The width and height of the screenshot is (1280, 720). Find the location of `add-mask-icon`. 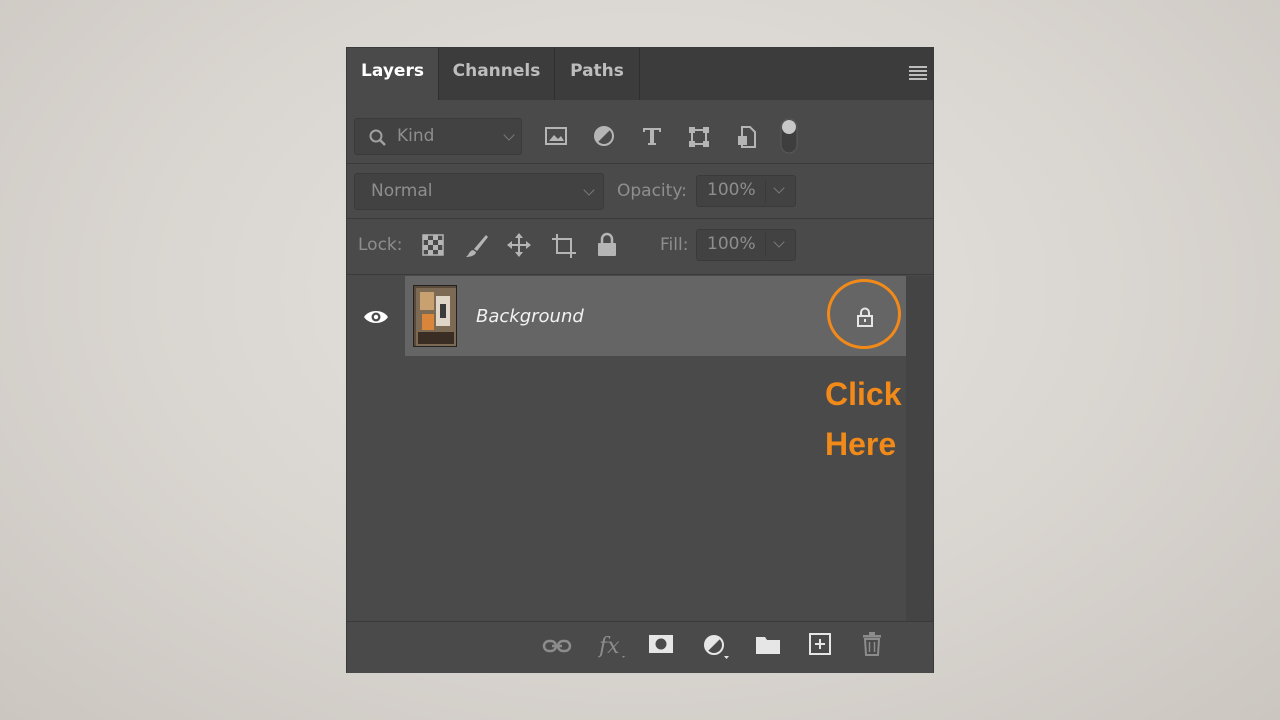

add-mask-icon is located at coordinates (661, 645).